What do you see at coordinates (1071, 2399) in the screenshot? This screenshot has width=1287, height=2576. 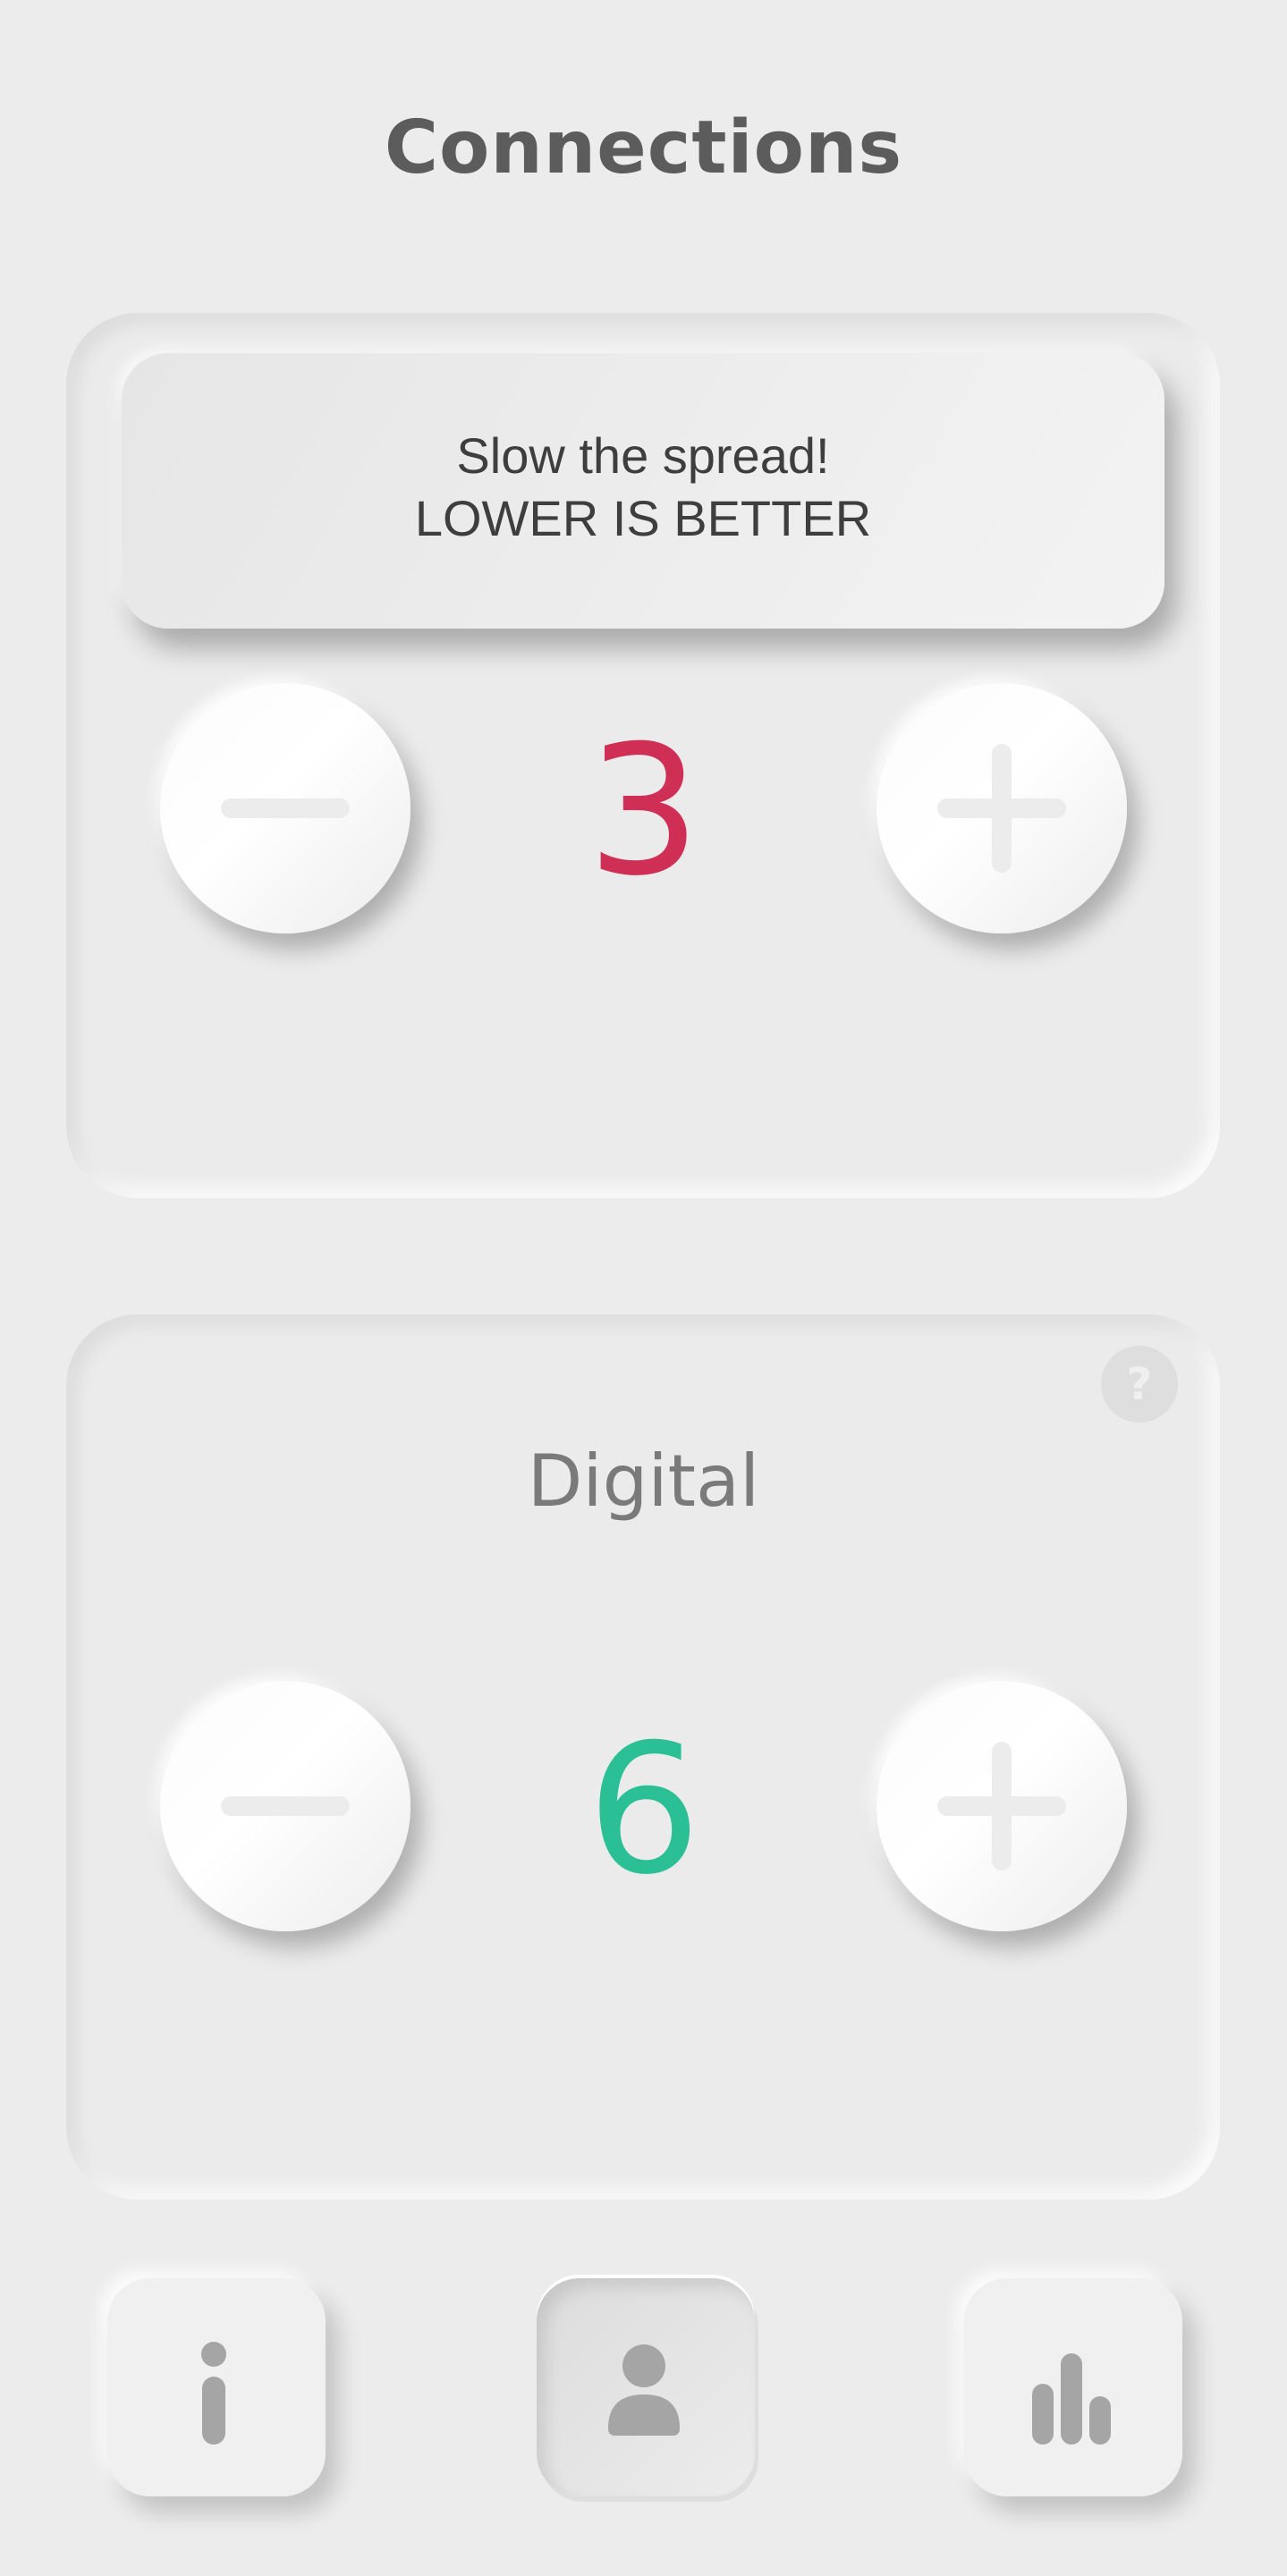 I see `bar-chart-icon` at bounding box center [1071, 2399].